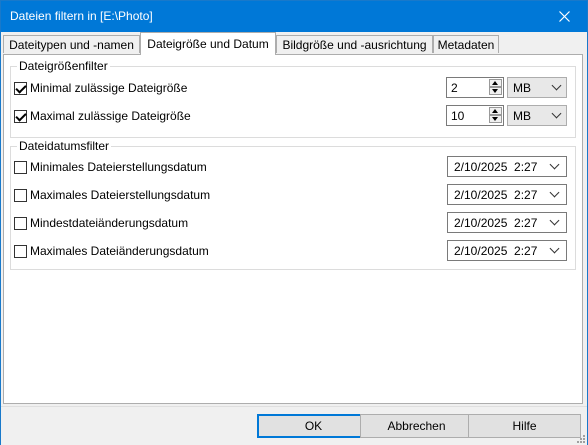 This screenshot has height=445, width=588. I want to click on max-modified-date-picker: 2/10/2025 2:27, so click(507, 250).